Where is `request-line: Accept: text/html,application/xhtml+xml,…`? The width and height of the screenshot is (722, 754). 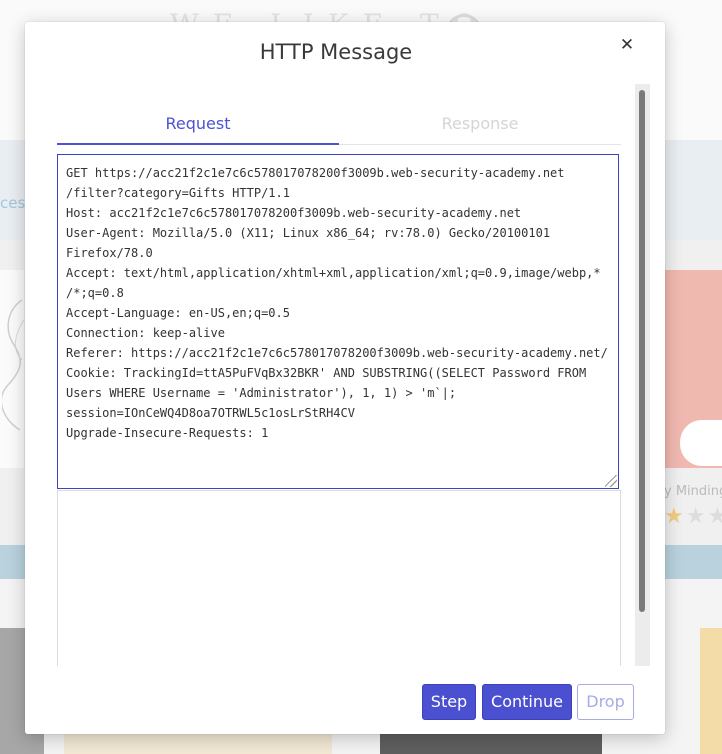 request-line: Accept: text/html,application/xhtml+xml,… is located at coordinates (333, 273).